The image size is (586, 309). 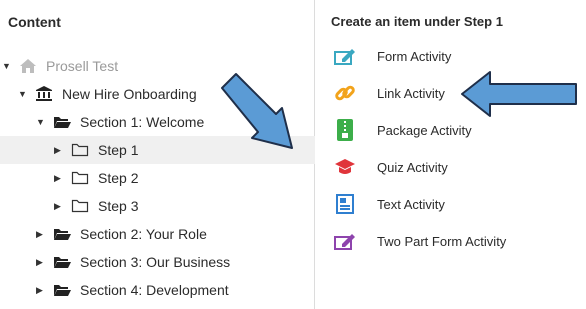 I want to click on graduation-cap-icon, so click(x=345, y=167).